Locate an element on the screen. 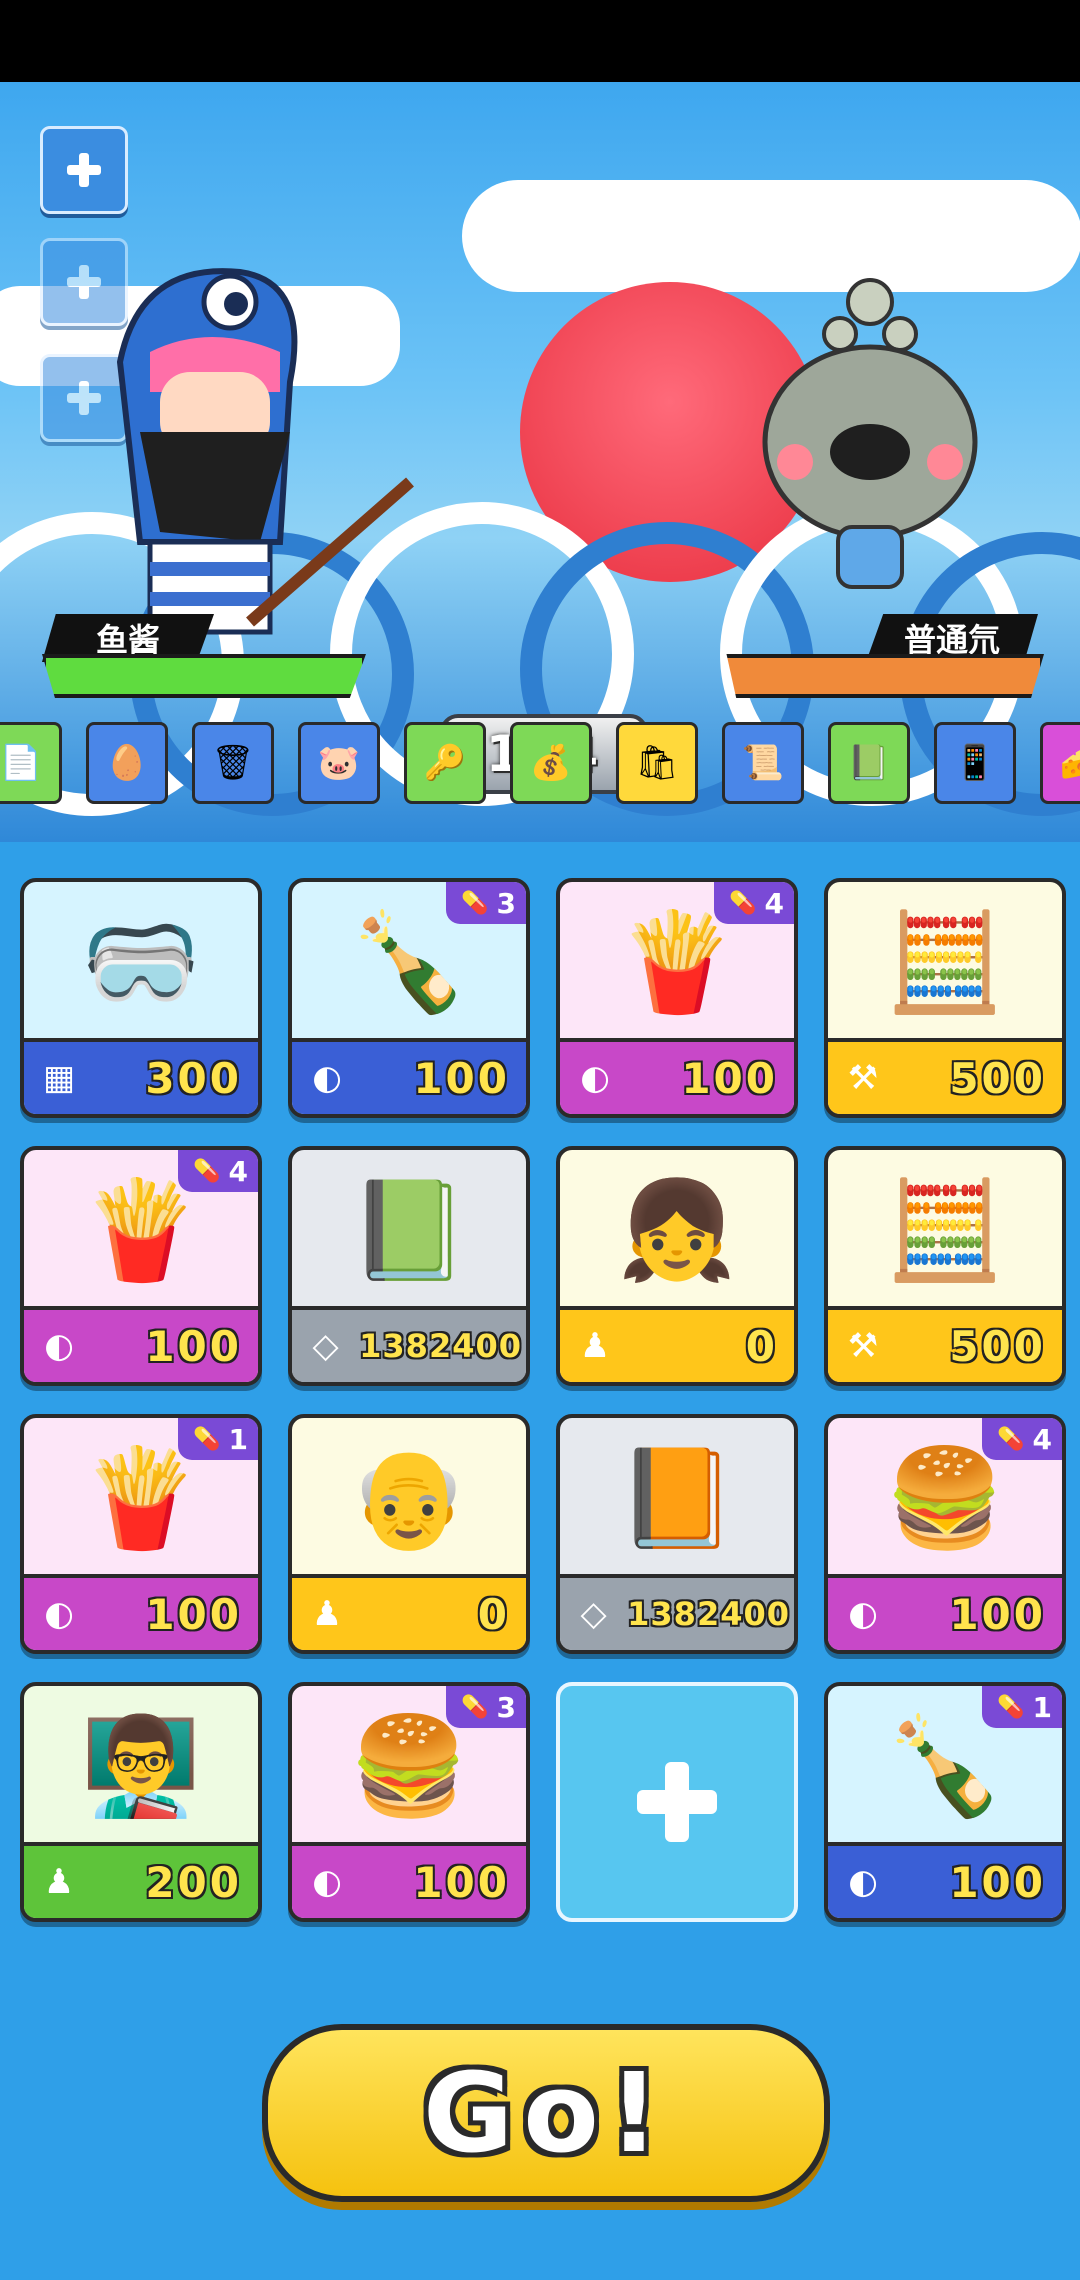 This screenshot has width=1080, height=2280. chip-icon: ▦ is located at coordinates (59, 1078).